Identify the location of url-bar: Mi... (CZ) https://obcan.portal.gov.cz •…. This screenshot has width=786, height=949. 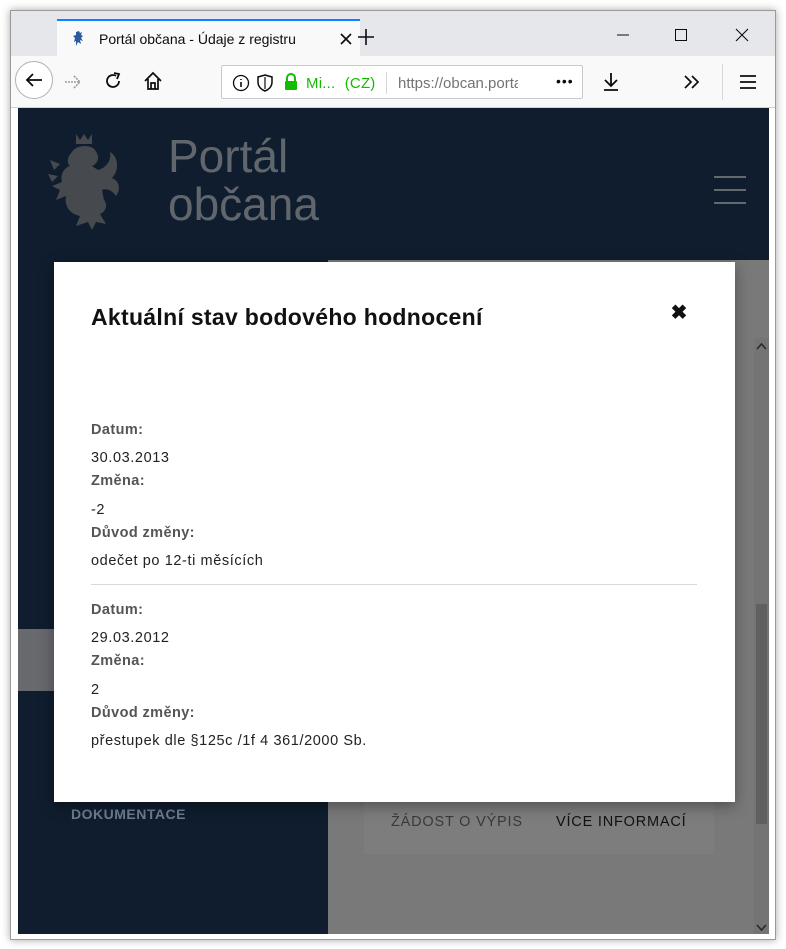
(402, 82).